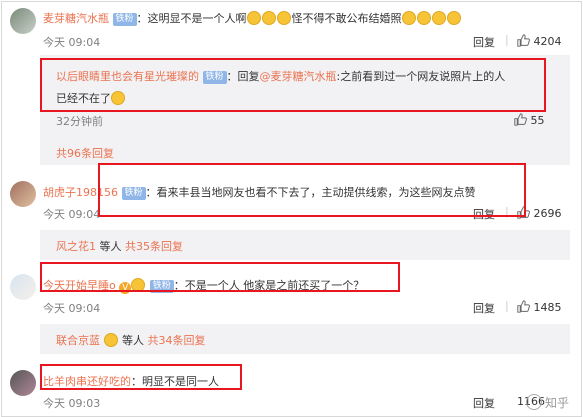 This screenshot has width=583, height=417. I want to click on comment-line: 麦芽糖汽水瓶 铁粉 ：这明显不是一个人啊 怪不得不敢公布结婚照, so click(252, 18).